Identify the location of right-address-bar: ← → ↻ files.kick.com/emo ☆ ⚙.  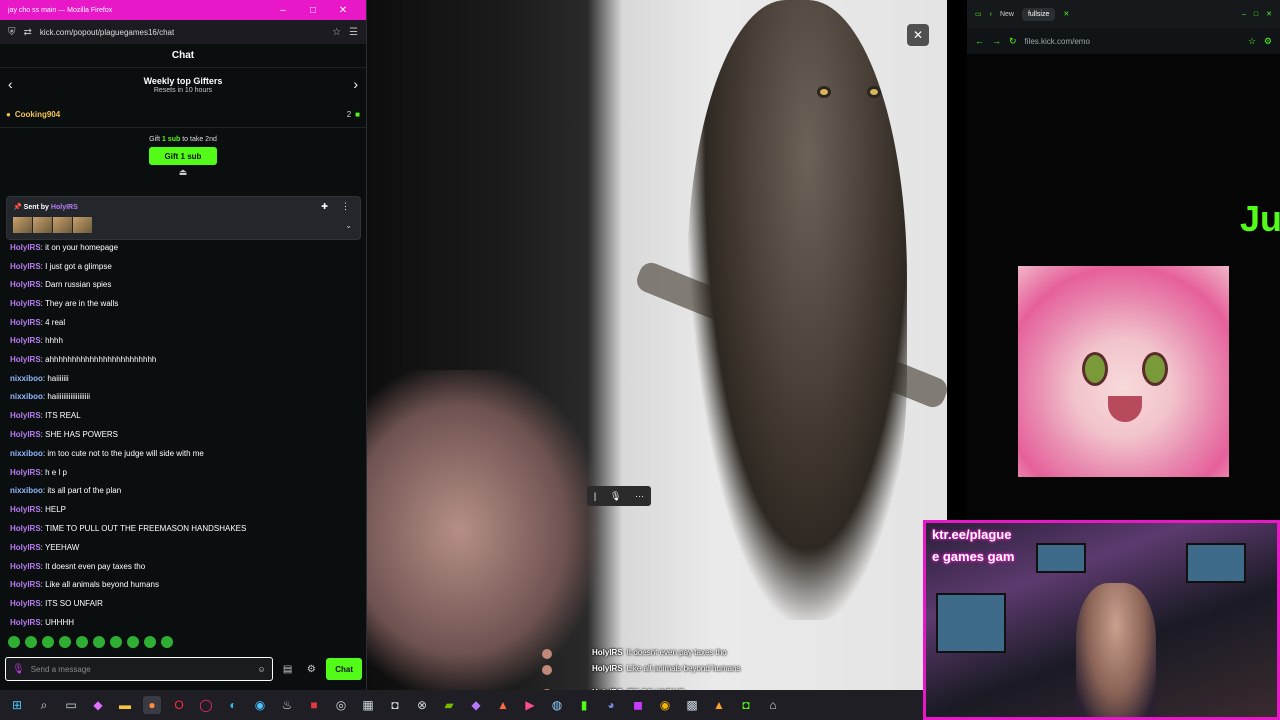
(1123, 41).